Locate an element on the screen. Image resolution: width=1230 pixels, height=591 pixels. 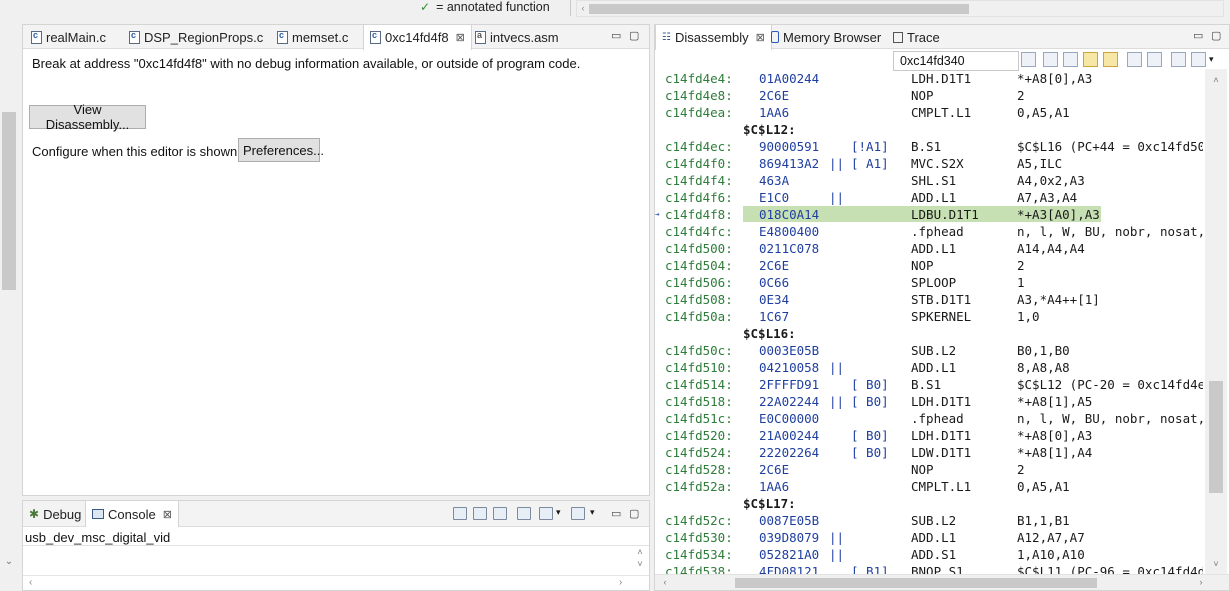
instruction-row: c14fd52c: 0087E05B SUB.L2 B1,1,B1 is located at coordinates (929, 520).